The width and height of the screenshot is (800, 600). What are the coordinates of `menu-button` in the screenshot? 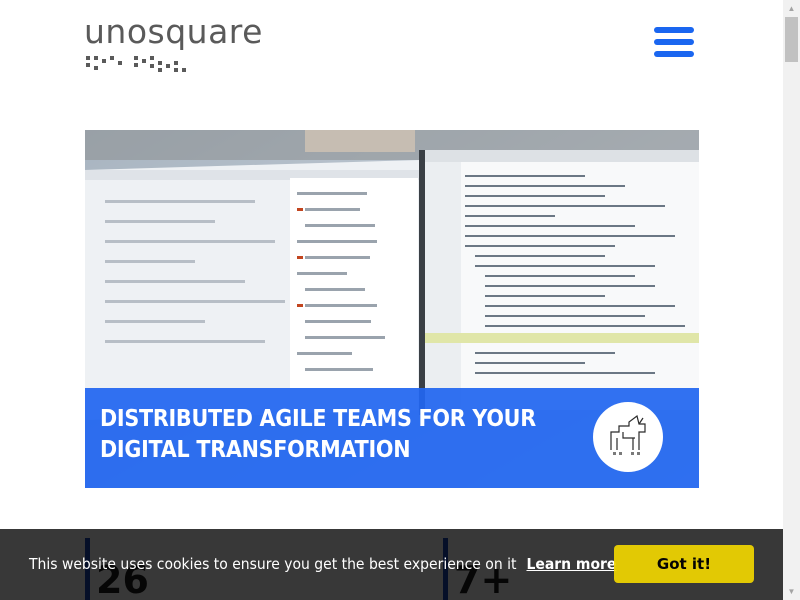 It's located at (674, 45).